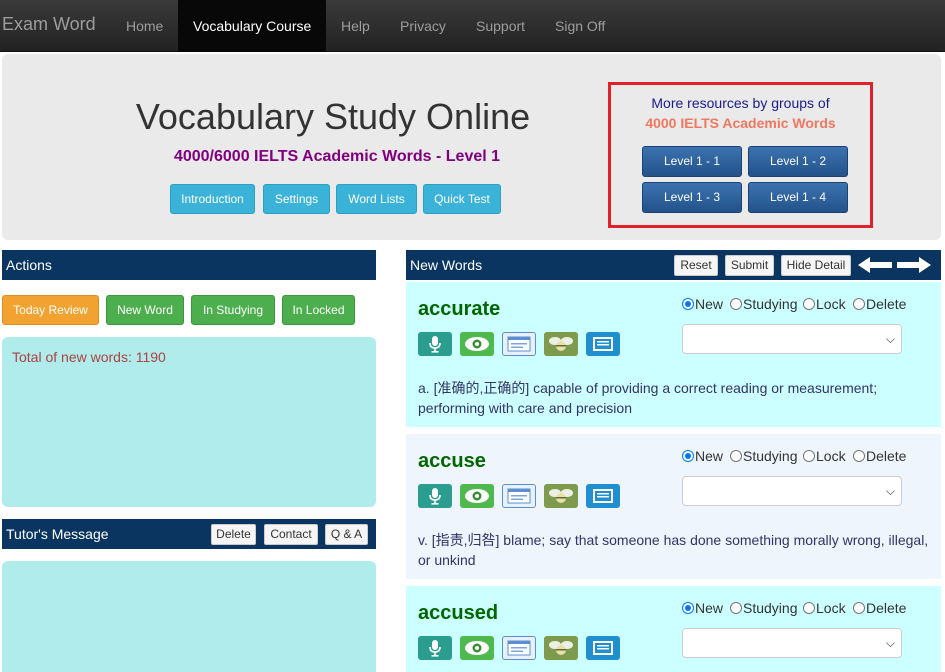 This screenshot has height=672, width=945. Describe the element at coordinates (740, 123) in the screenshot. I see `resources-highlight: 4000 IELTS Academic Words` at that location.